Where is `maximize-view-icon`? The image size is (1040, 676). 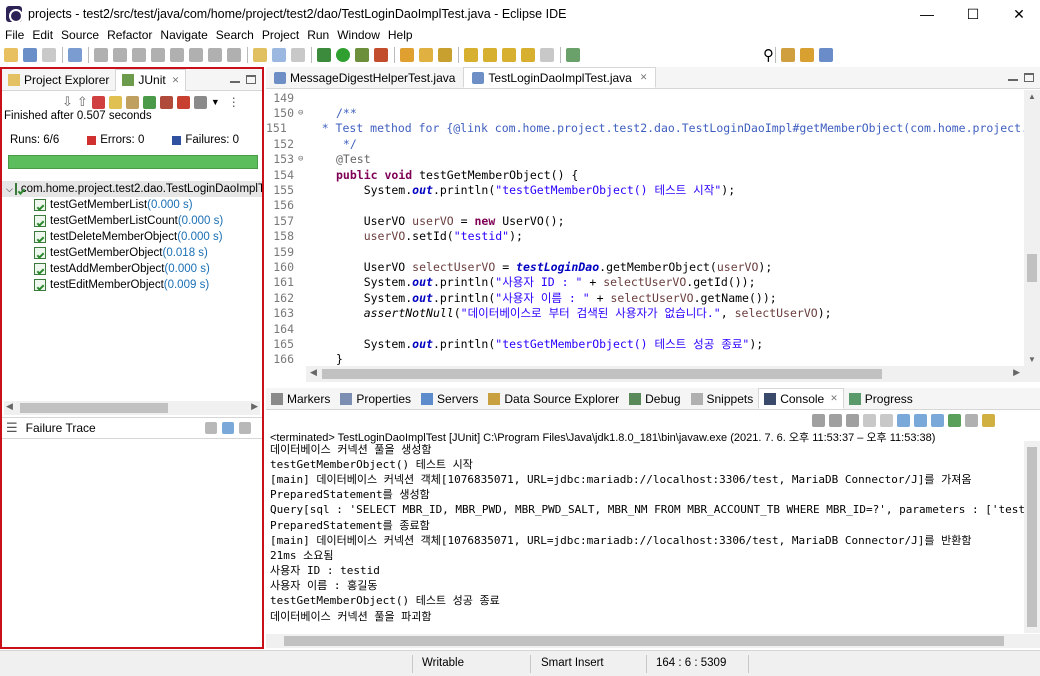 maximize-view-icon is located at coordinates (1029, 77).